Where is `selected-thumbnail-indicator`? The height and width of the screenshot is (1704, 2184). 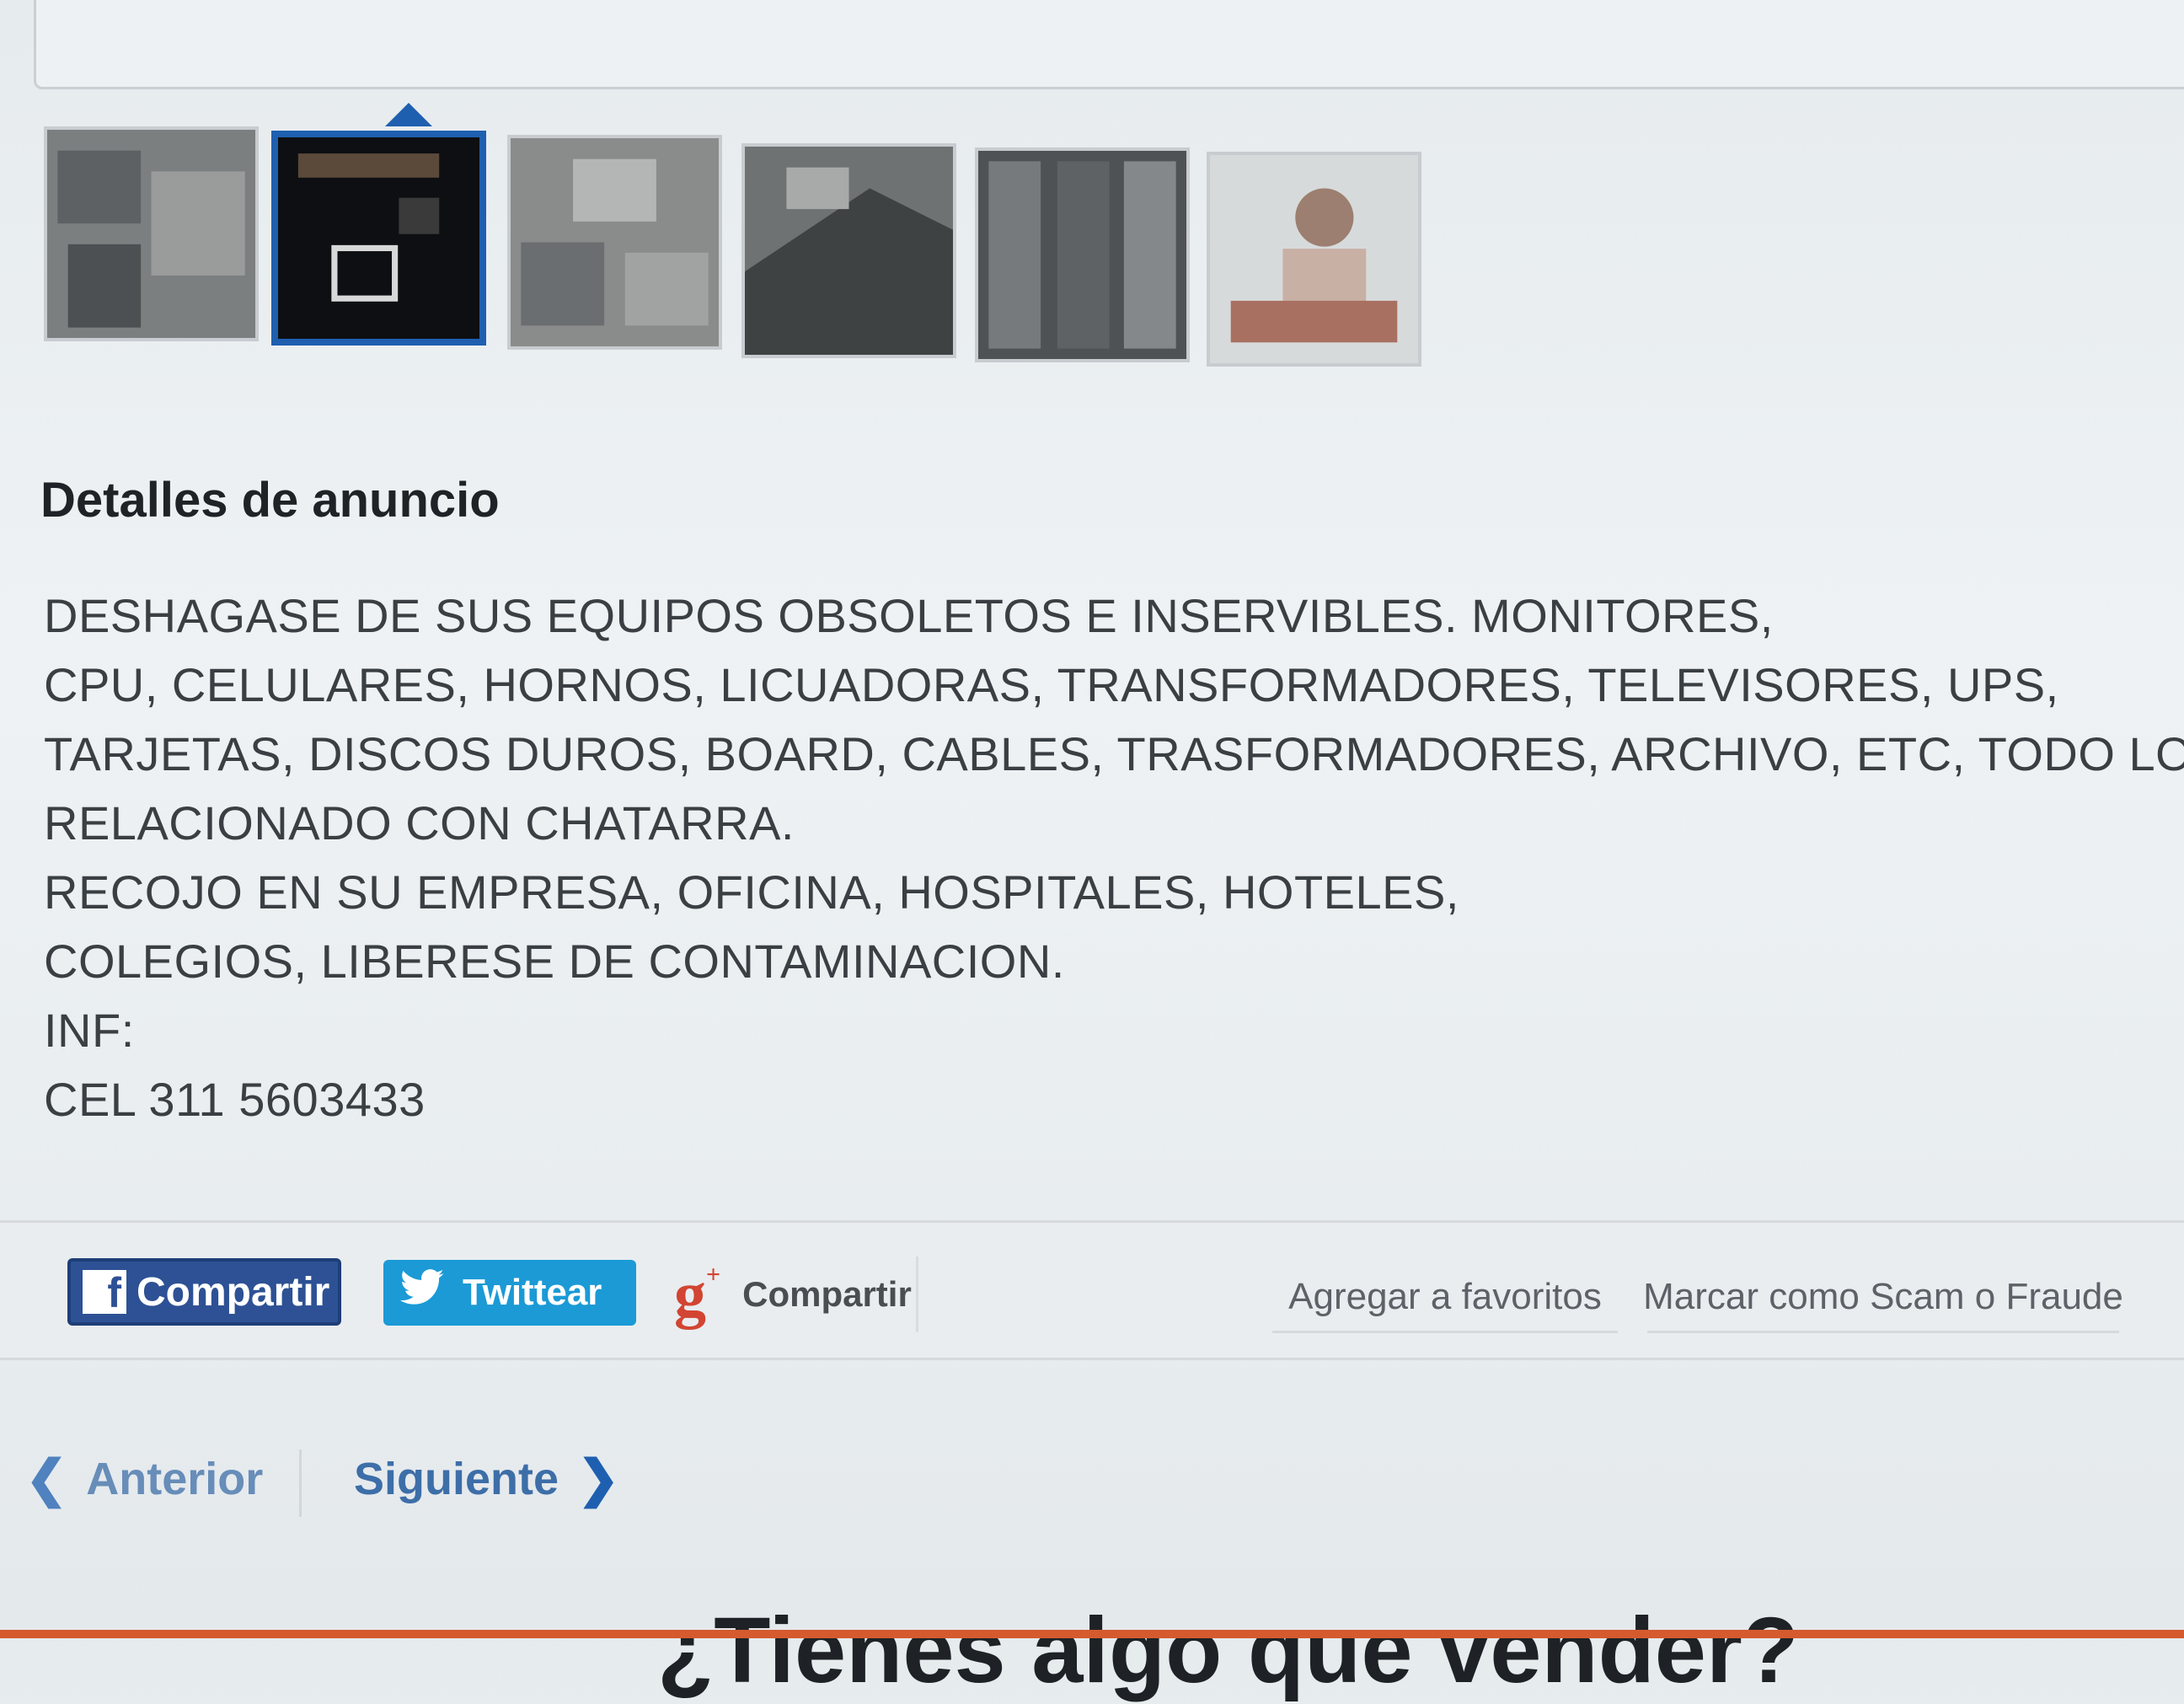 selected-thumbnail-indicator is located at coordinates (408, 114).